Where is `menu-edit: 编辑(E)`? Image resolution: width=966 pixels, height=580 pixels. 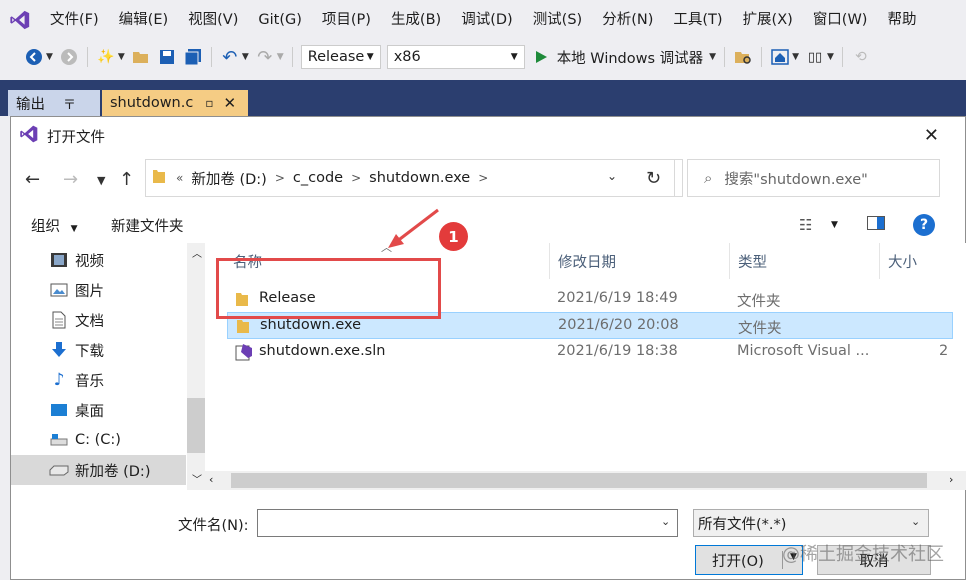
menu-edit: 编辑(E) is located at coordinates (143, 20).